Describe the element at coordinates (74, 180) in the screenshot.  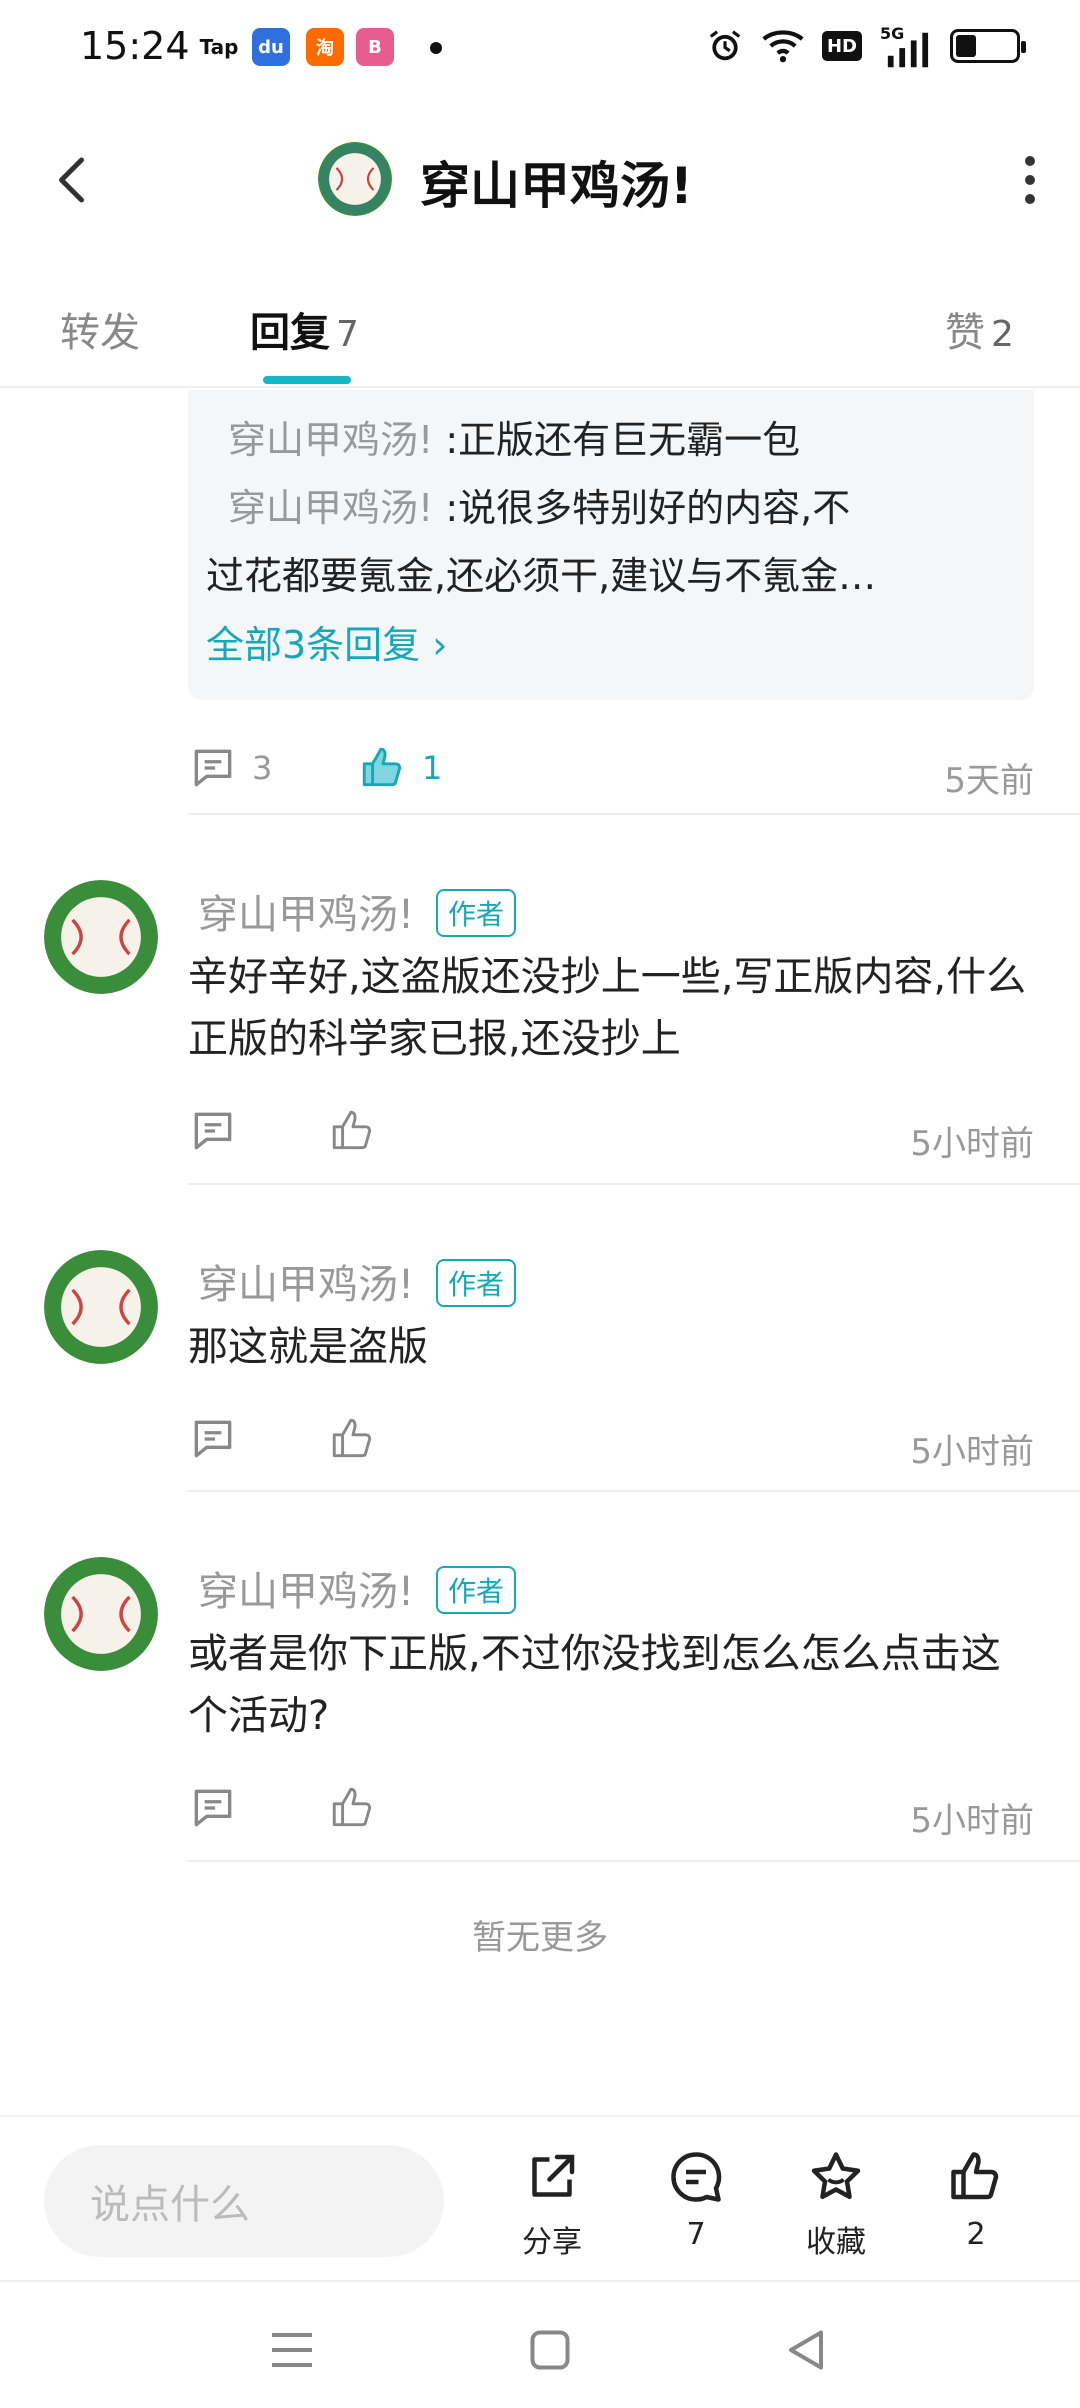
I see `back-arrow-icon` at that location.